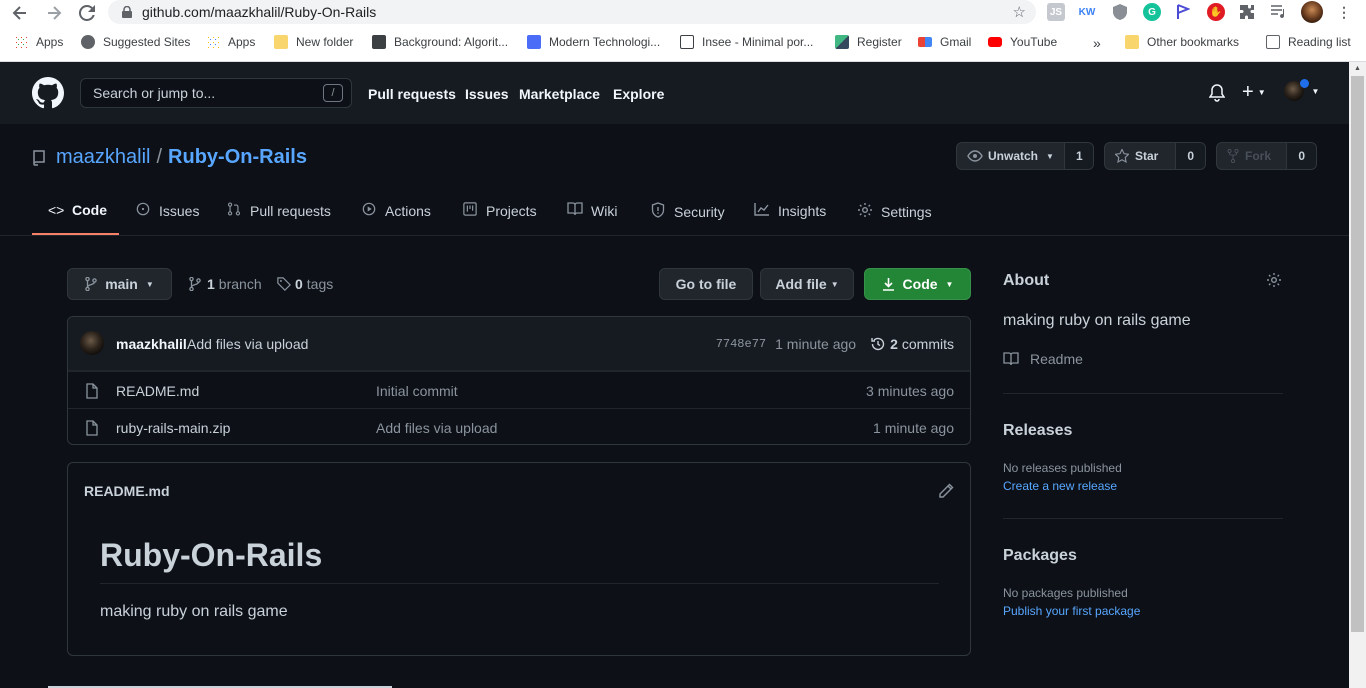  I want to click on page-scrollbar: ▲, so click(1357, 375).